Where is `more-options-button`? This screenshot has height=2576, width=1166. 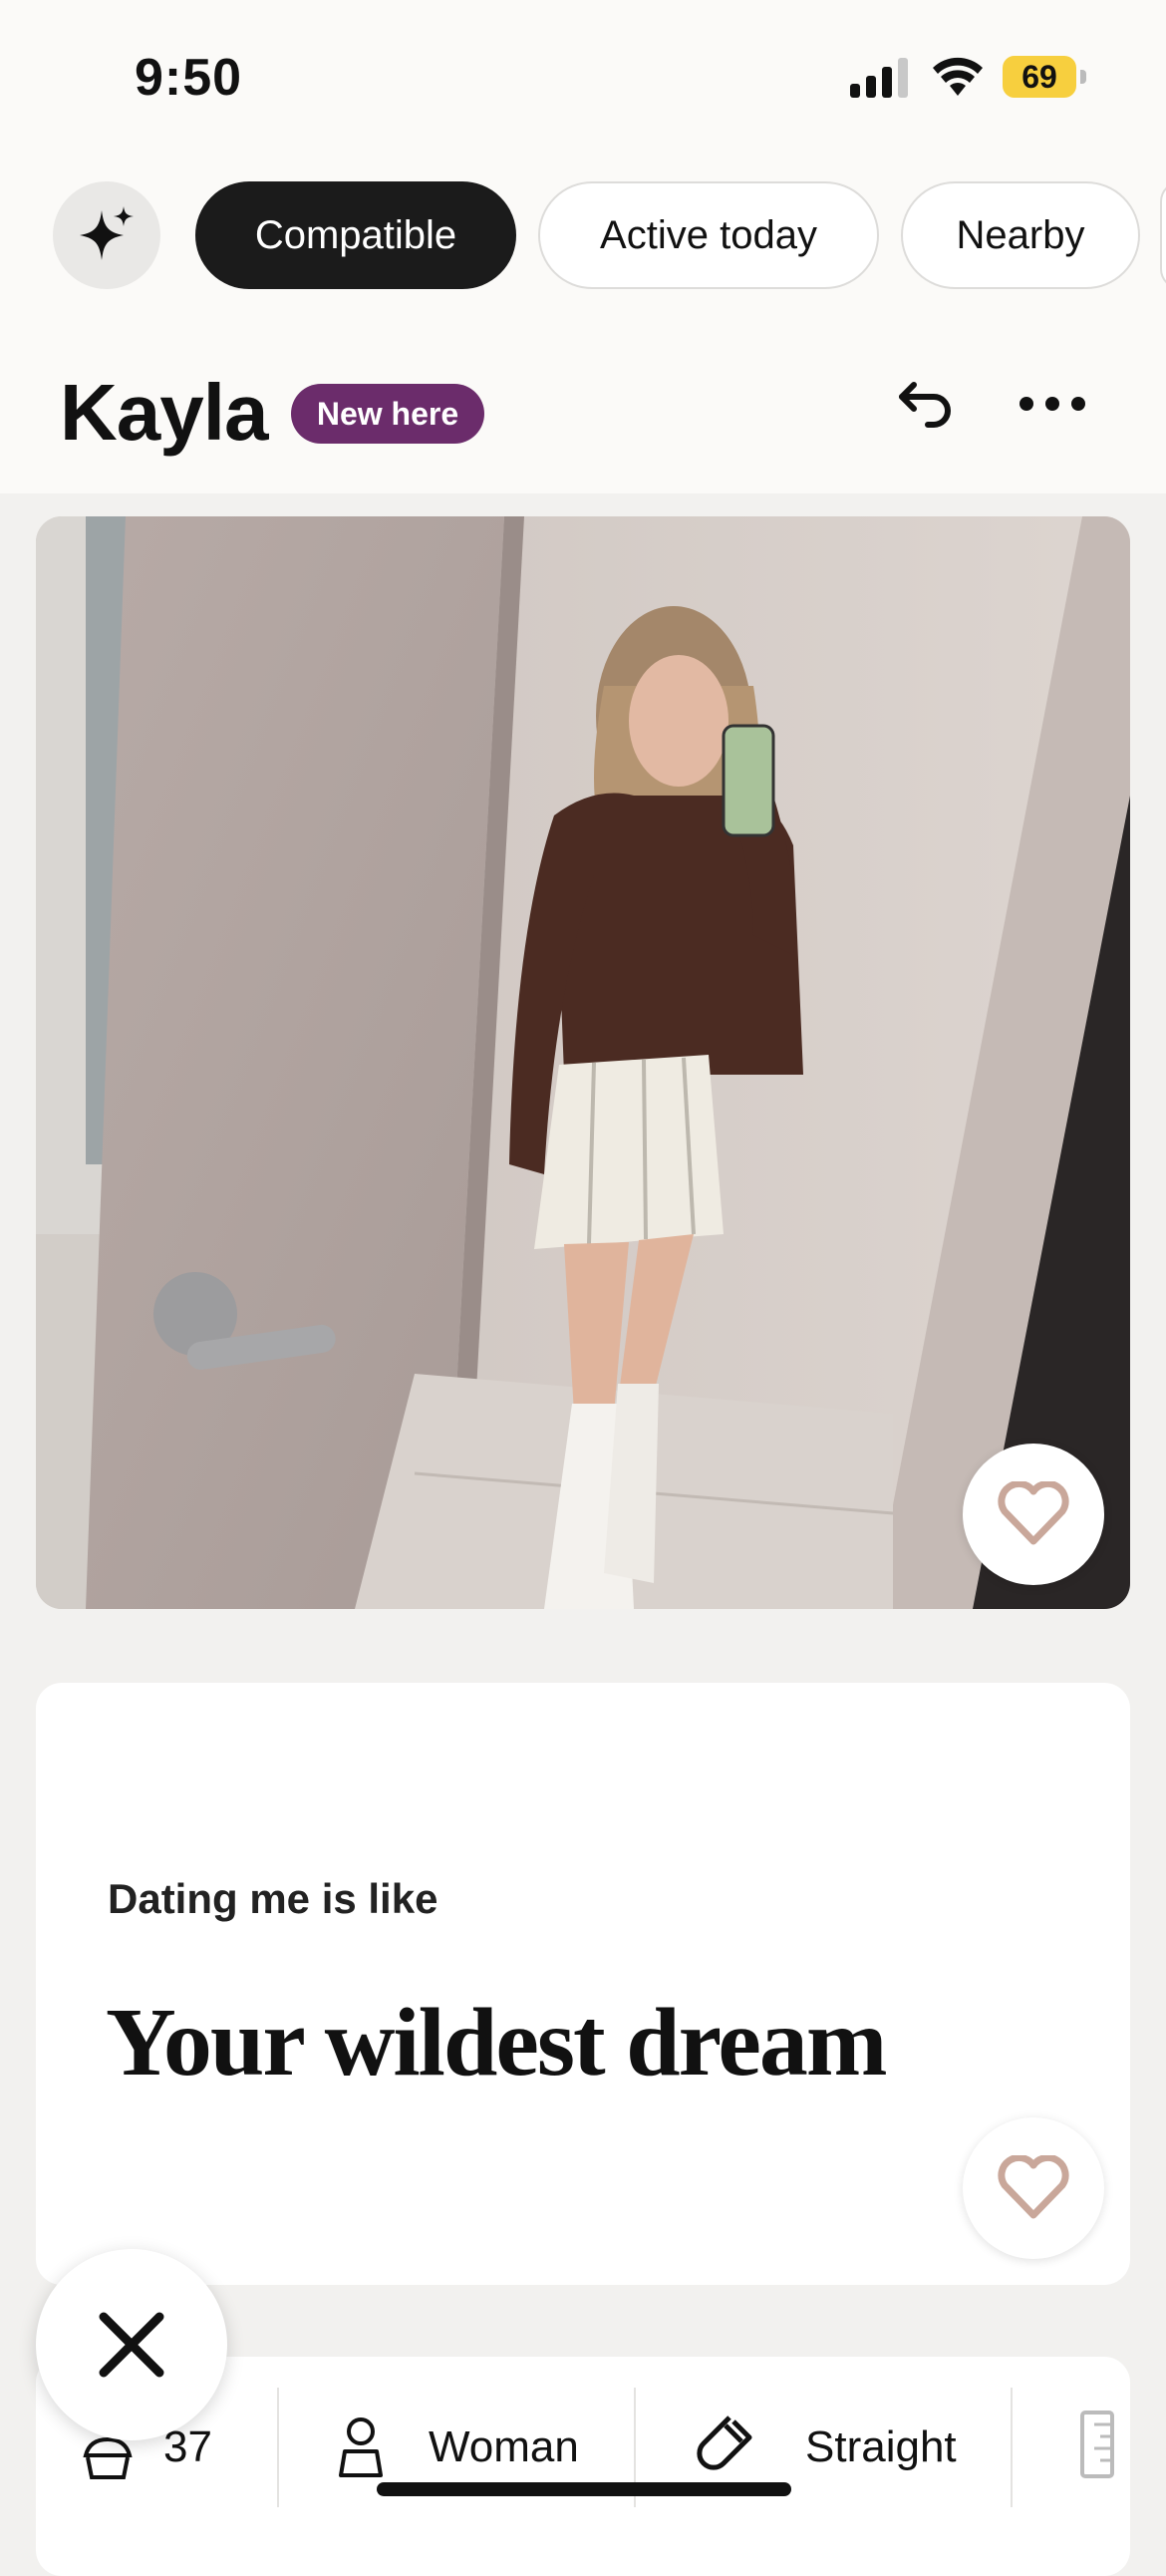 more-options-button is located at coordinates (1052, 404).